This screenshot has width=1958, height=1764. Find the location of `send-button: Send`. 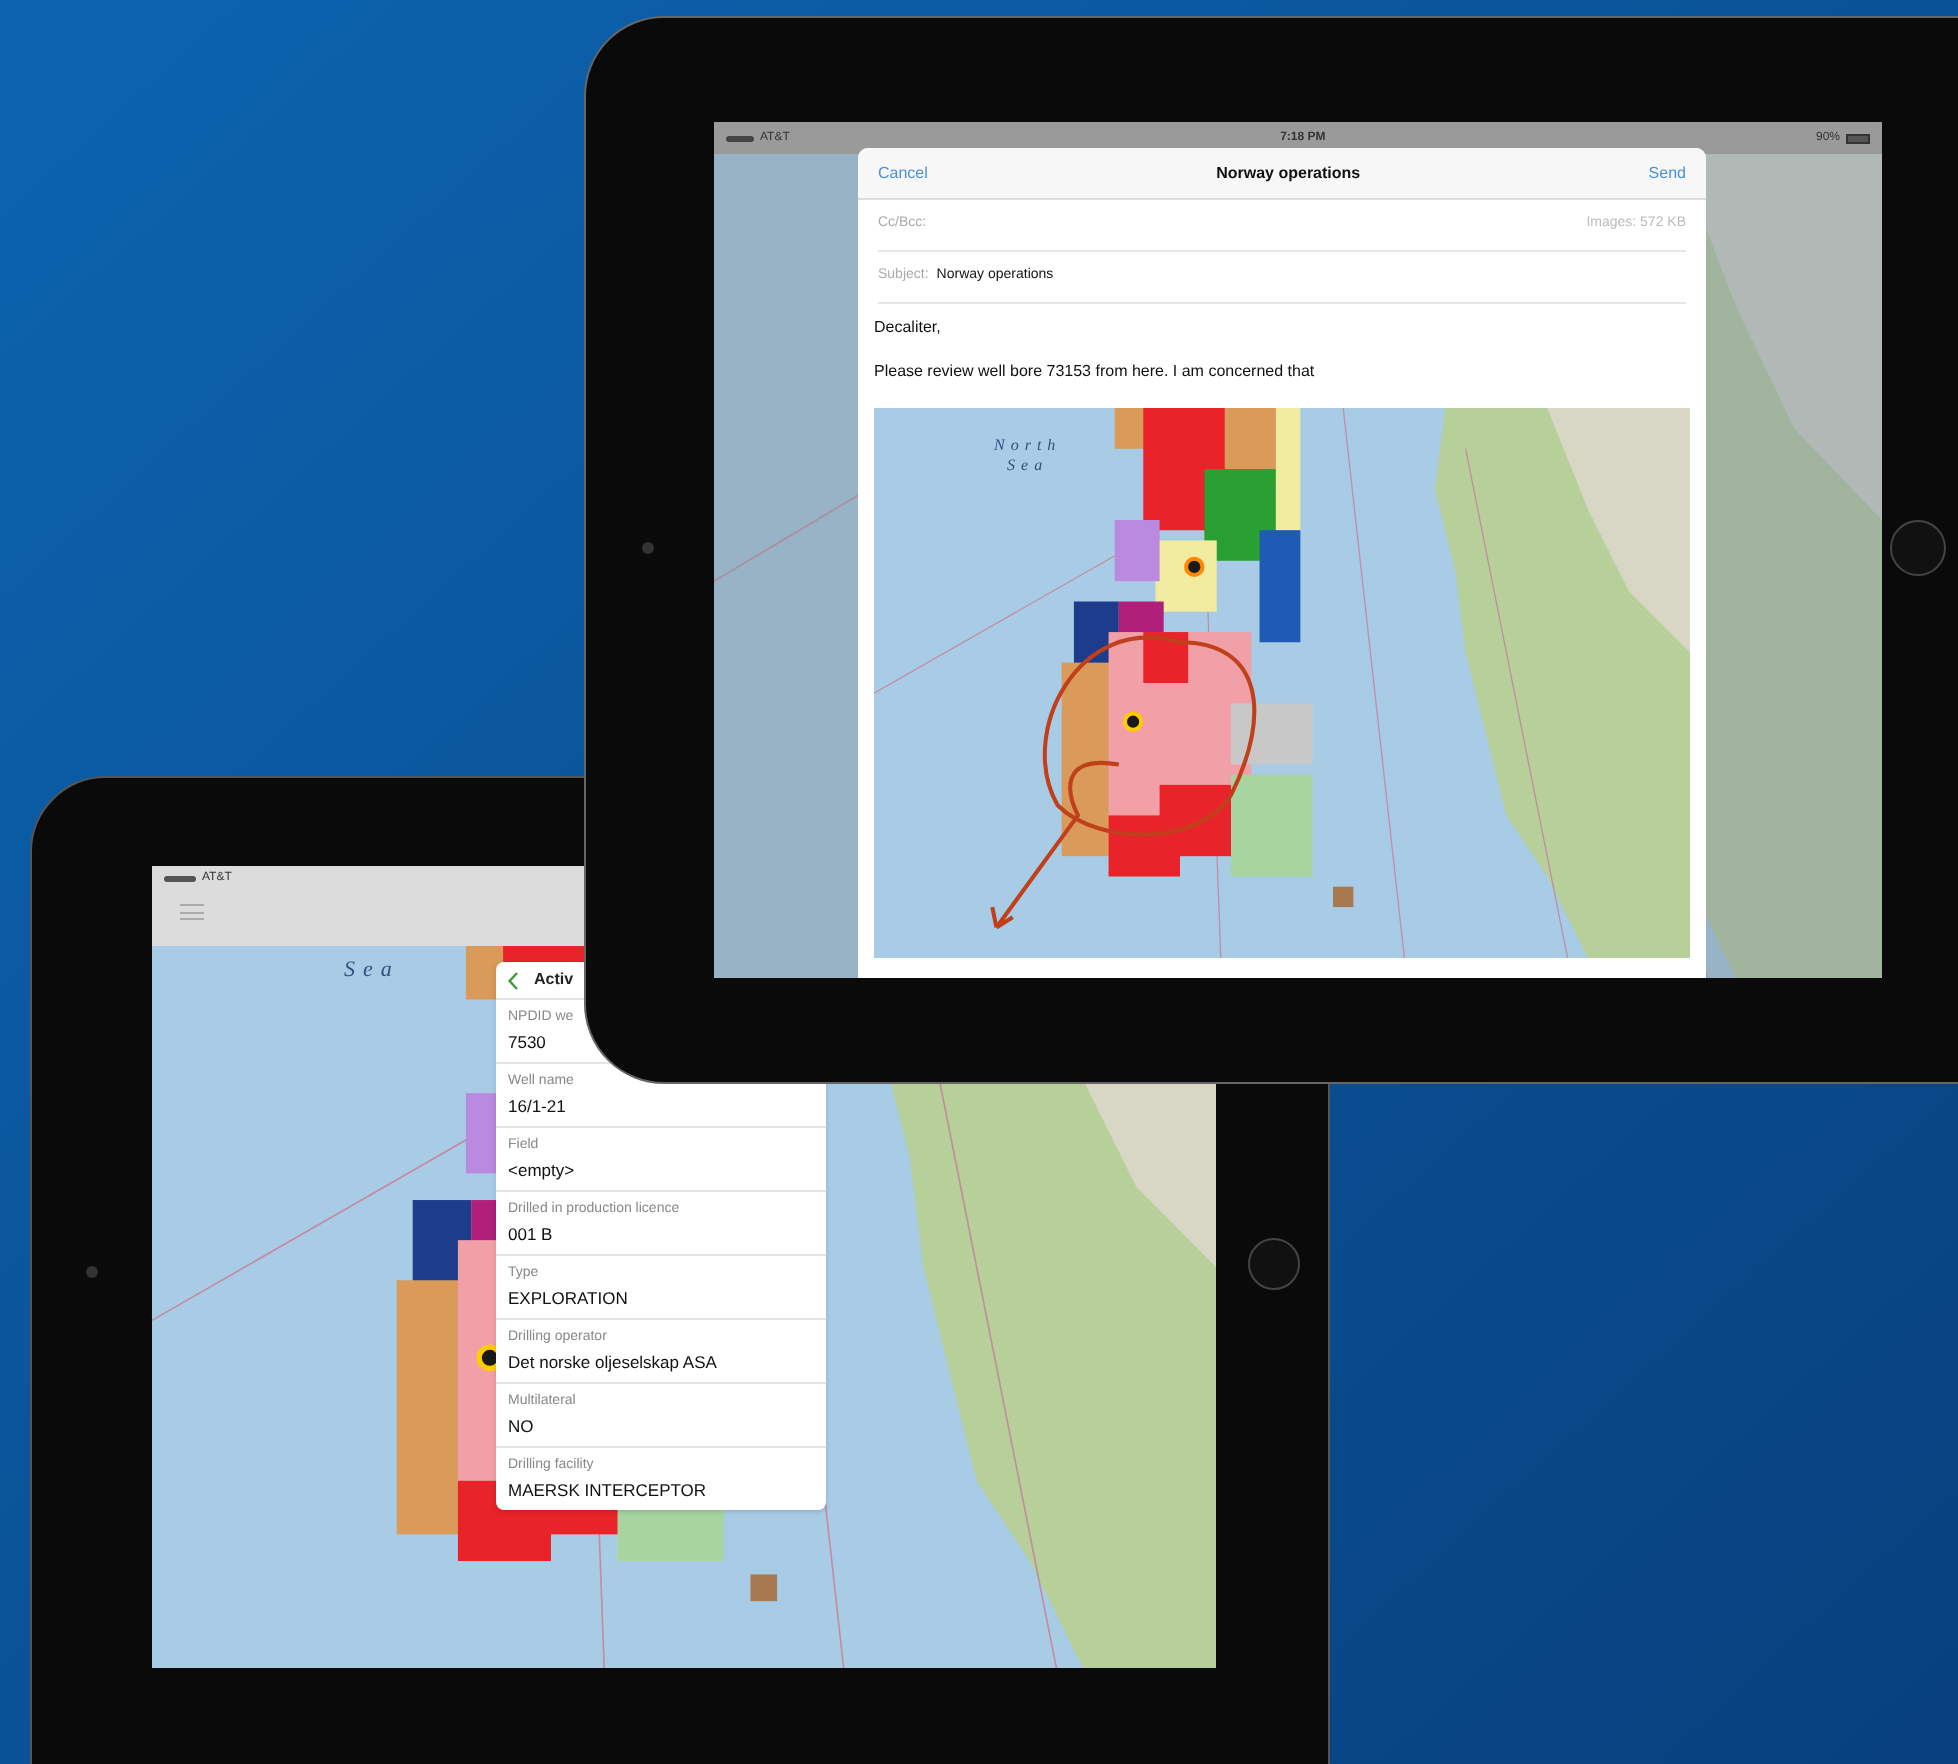

send-button: Send is located at coordinates (1667, 173).